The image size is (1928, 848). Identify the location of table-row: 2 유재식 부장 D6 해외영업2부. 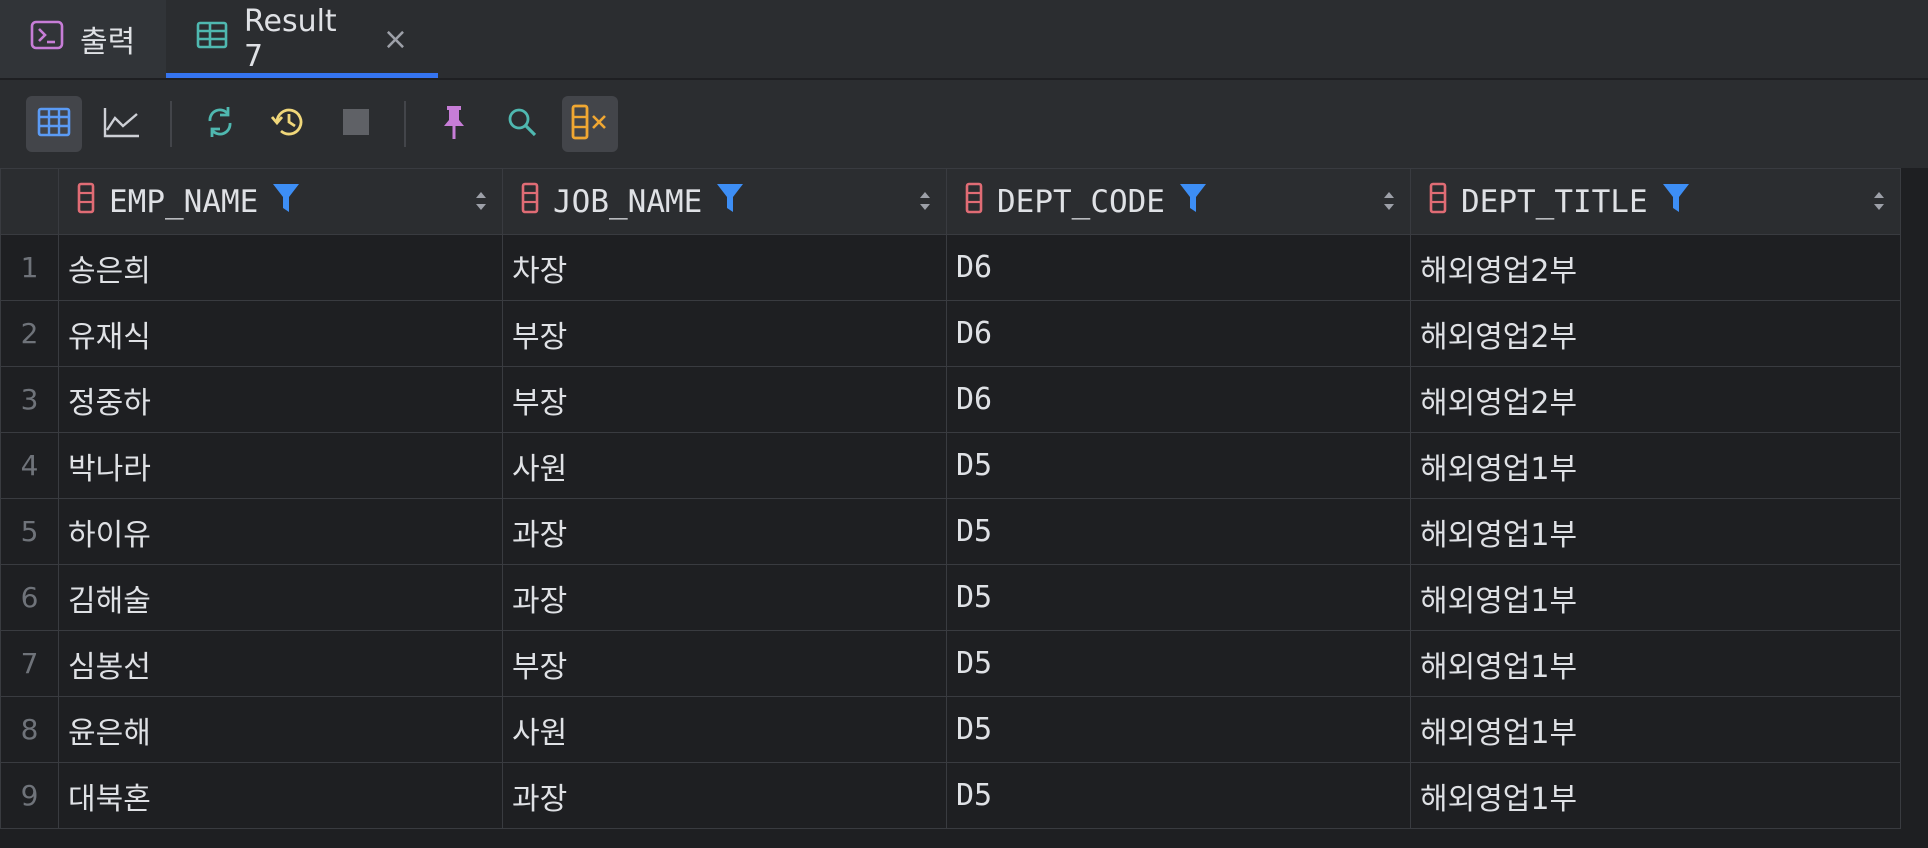
(950, 333).